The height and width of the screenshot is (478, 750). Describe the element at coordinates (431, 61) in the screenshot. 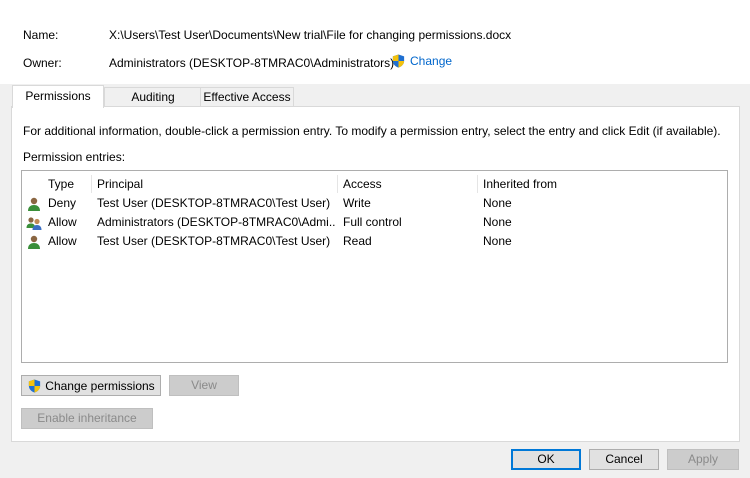

I see `change-link-label: Change` at that location.